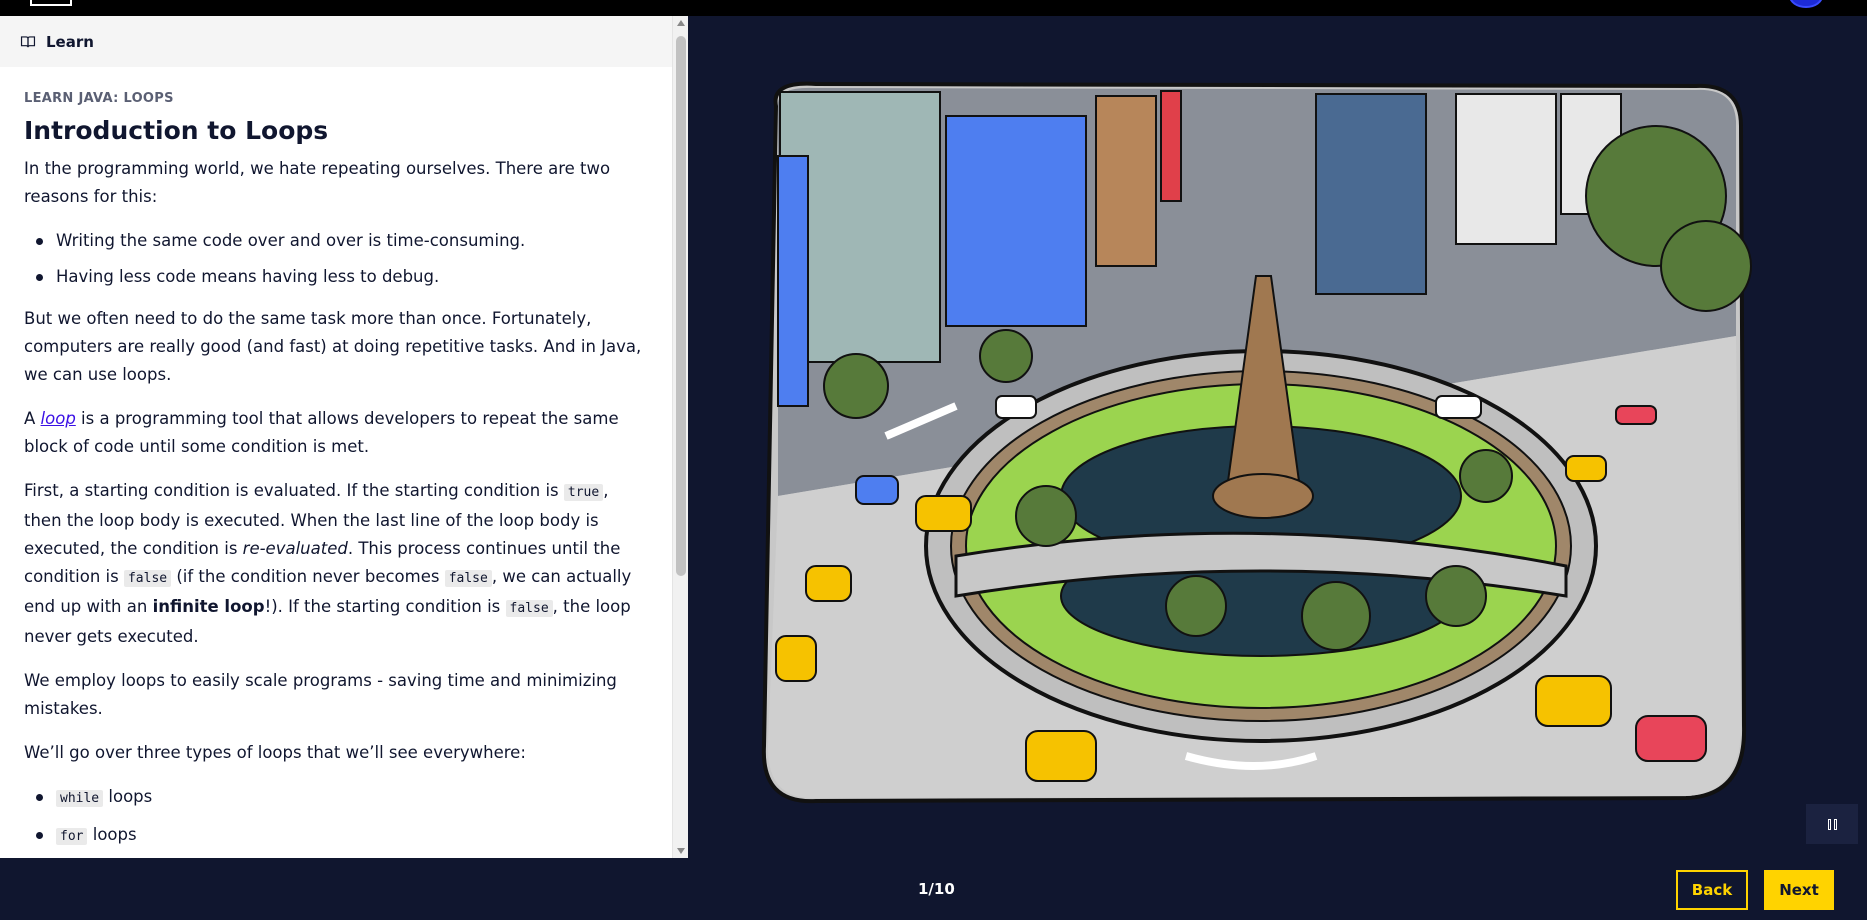  I want to click on next-button: Next, so click(1799, 890).